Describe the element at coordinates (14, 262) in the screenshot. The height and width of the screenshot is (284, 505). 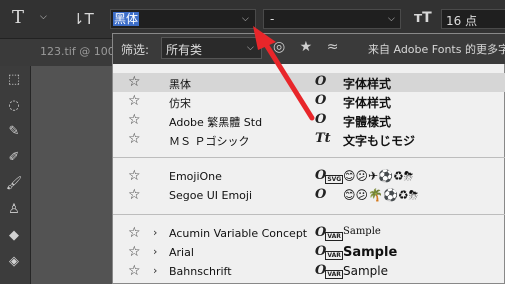
I see `paint-bucket-icon: ◈` at that location.